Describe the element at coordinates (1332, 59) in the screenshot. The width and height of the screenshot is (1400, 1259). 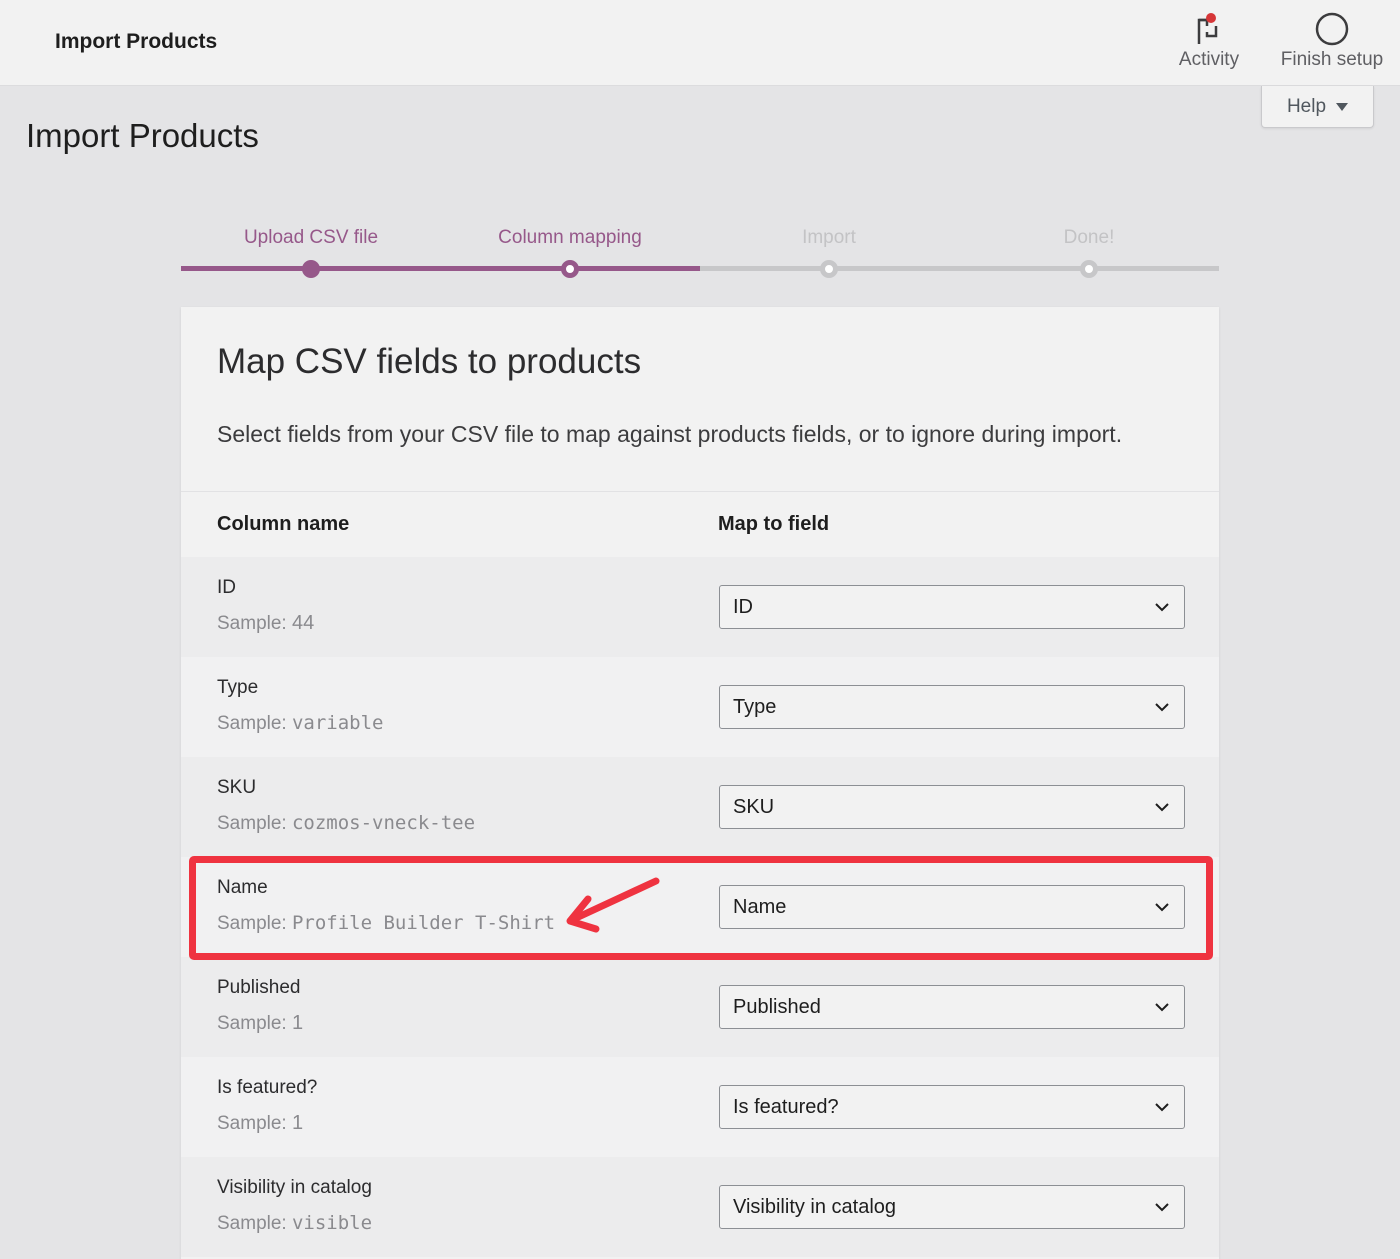
I see `finish-setup-label: Finish setup` at that location.